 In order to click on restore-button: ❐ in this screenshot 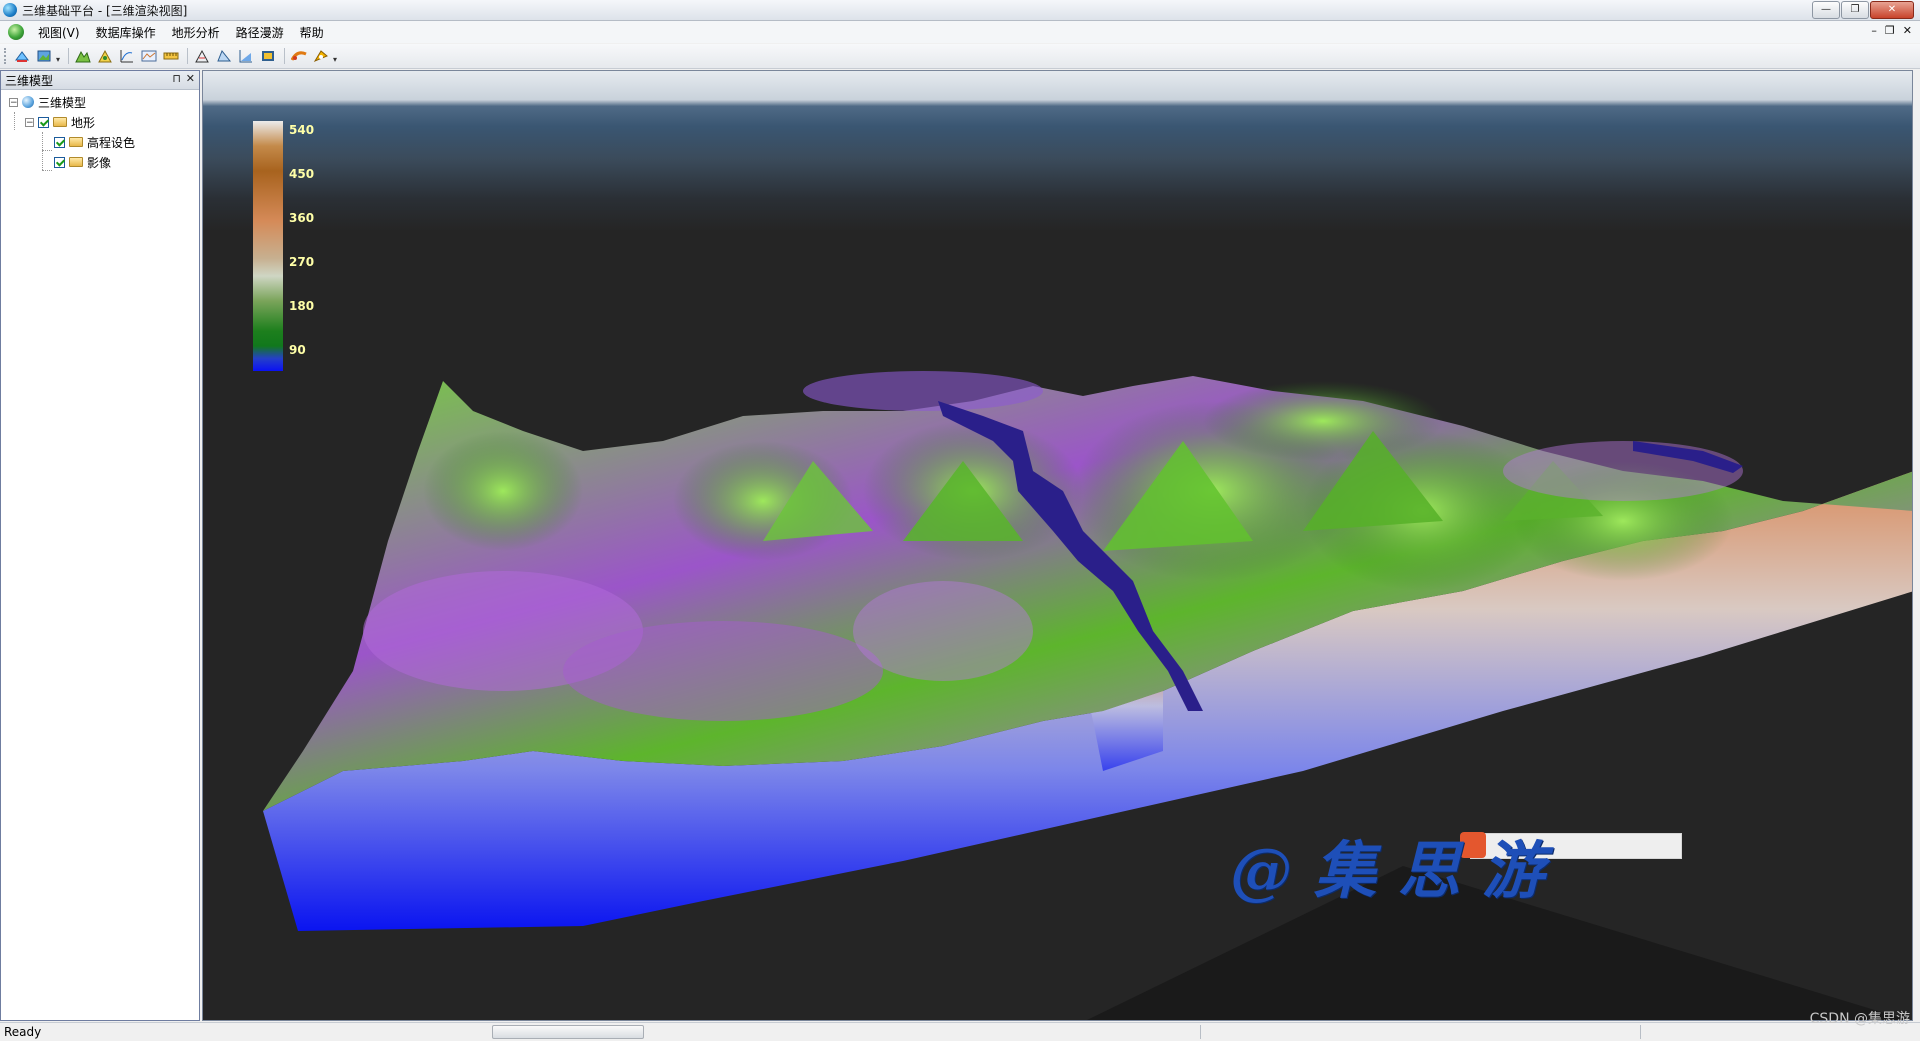, I will do `click(1855, 10)`.